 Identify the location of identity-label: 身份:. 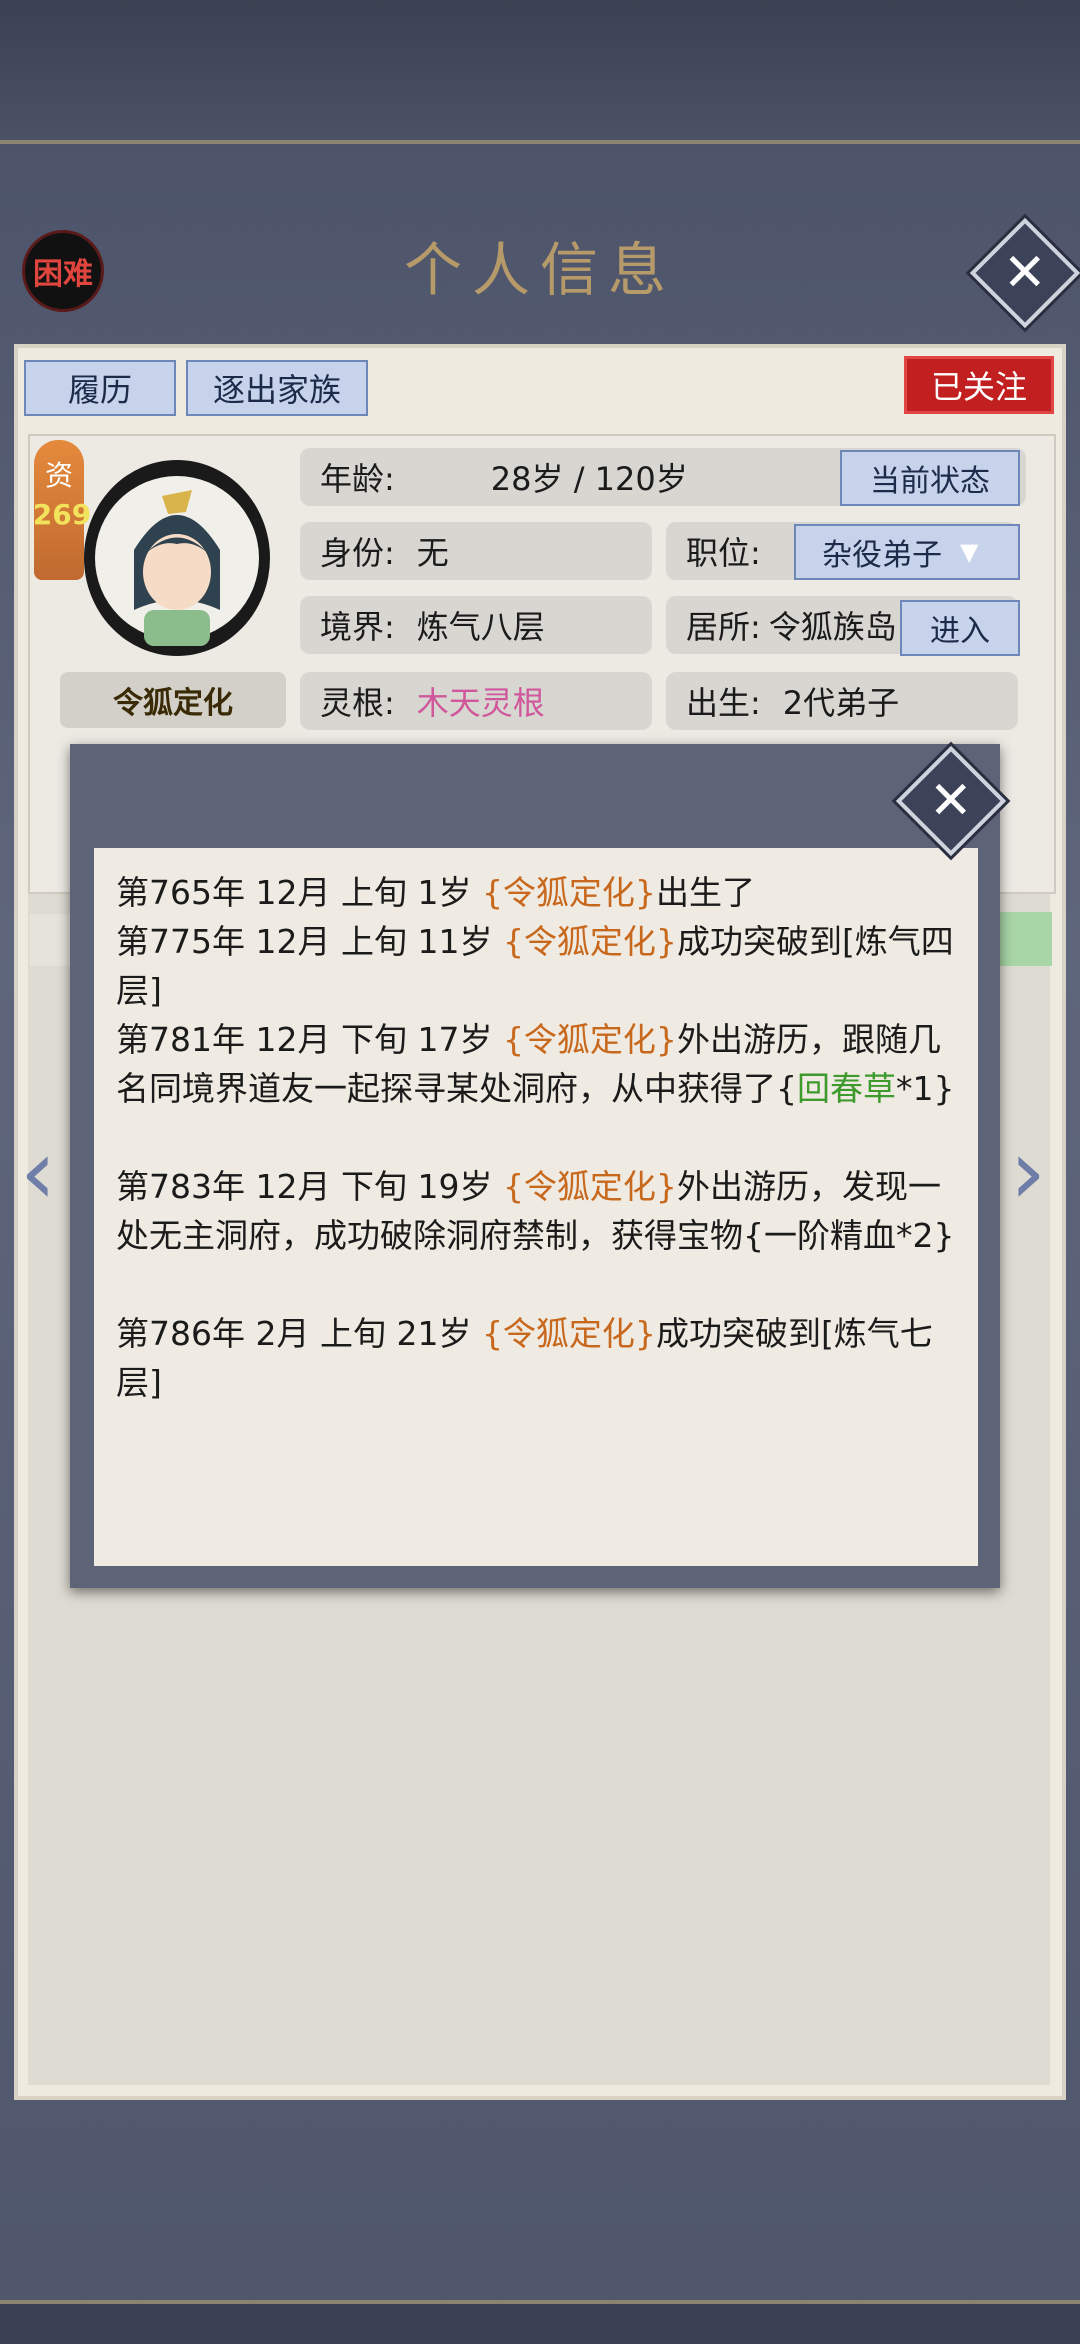
(357, 553).